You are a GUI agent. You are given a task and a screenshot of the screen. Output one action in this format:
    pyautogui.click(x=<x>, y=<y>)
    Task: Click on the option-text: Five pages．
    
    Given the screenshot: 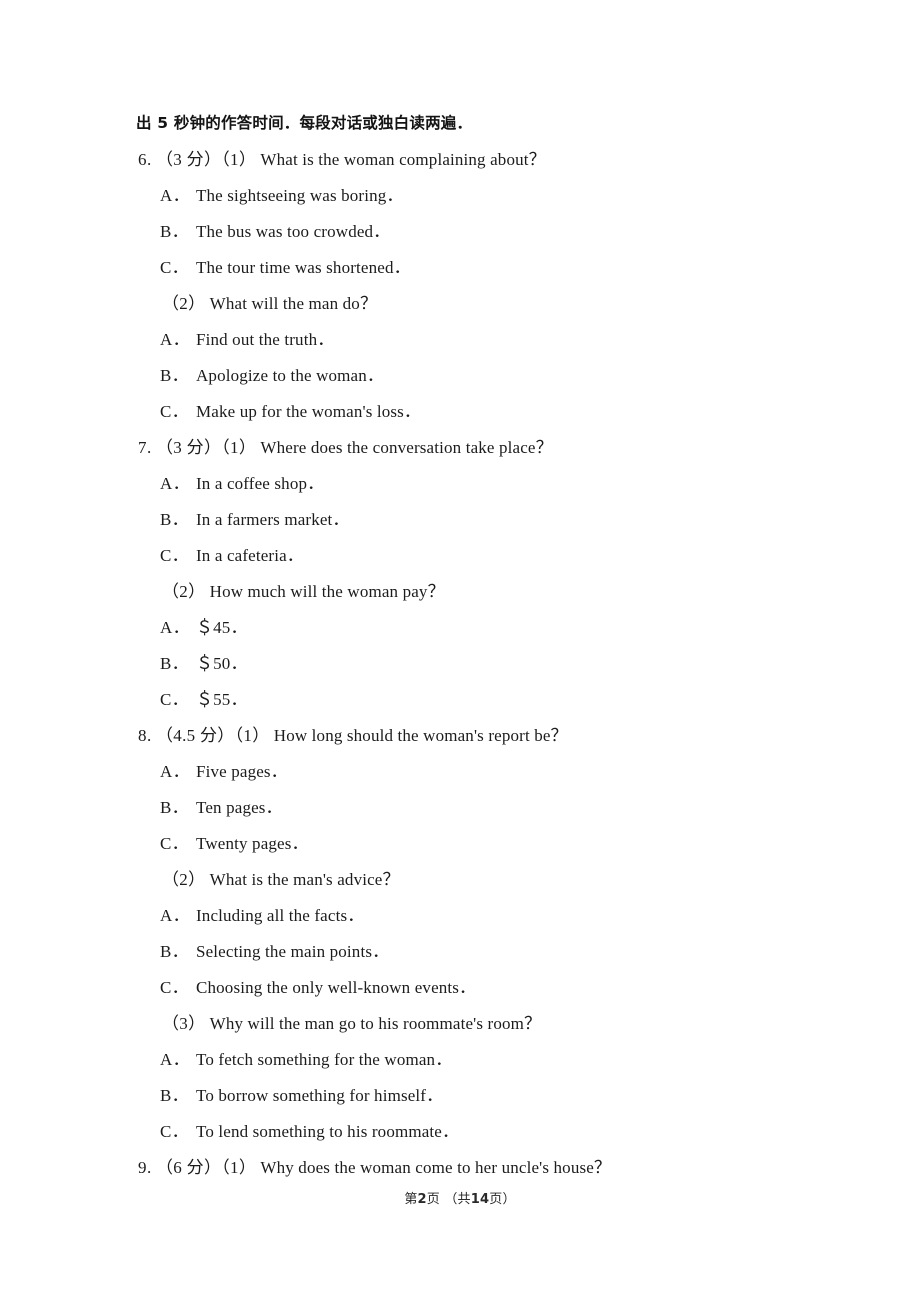 What is the action you would take?
    pyautogui.click(x=242, y=771)
    